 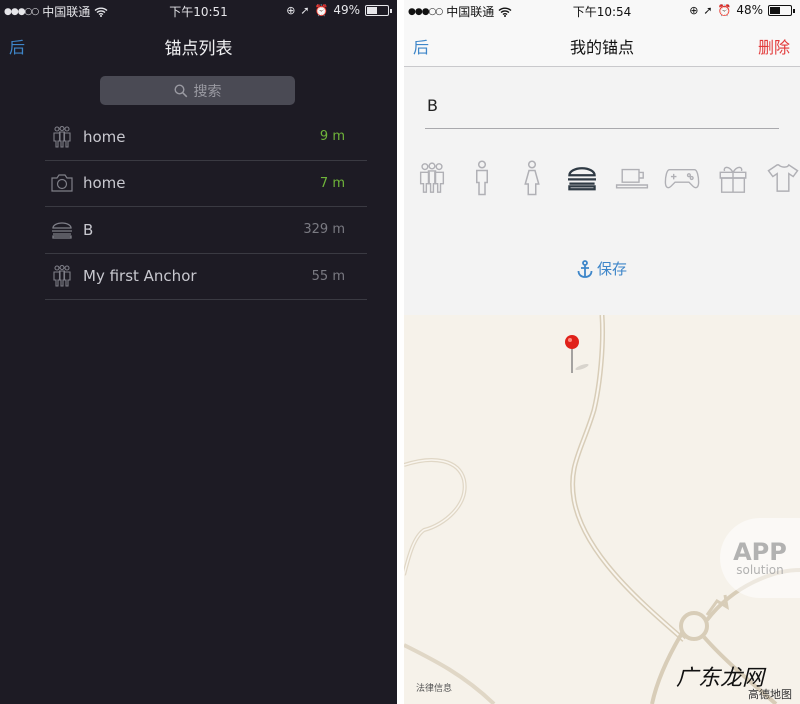 I want to click on list-item: home 7 m, so click(x=206, y=184).